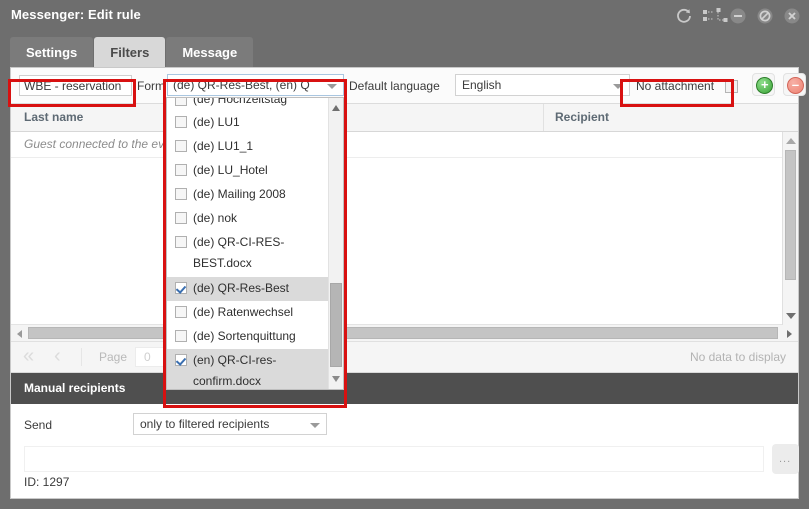  What do you see at coordinates (542, 85) in the screenshot?
I see `default-language-select: English` at bounding box center [542, 85].